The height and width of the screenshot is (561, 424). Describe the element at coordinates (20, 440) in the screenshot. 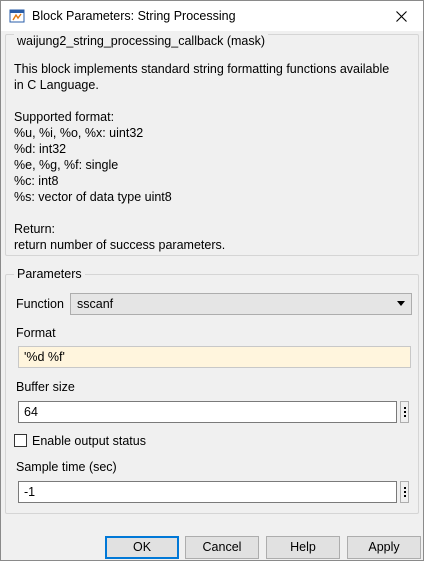

I see `enable-output-status-checkbox` at that location.